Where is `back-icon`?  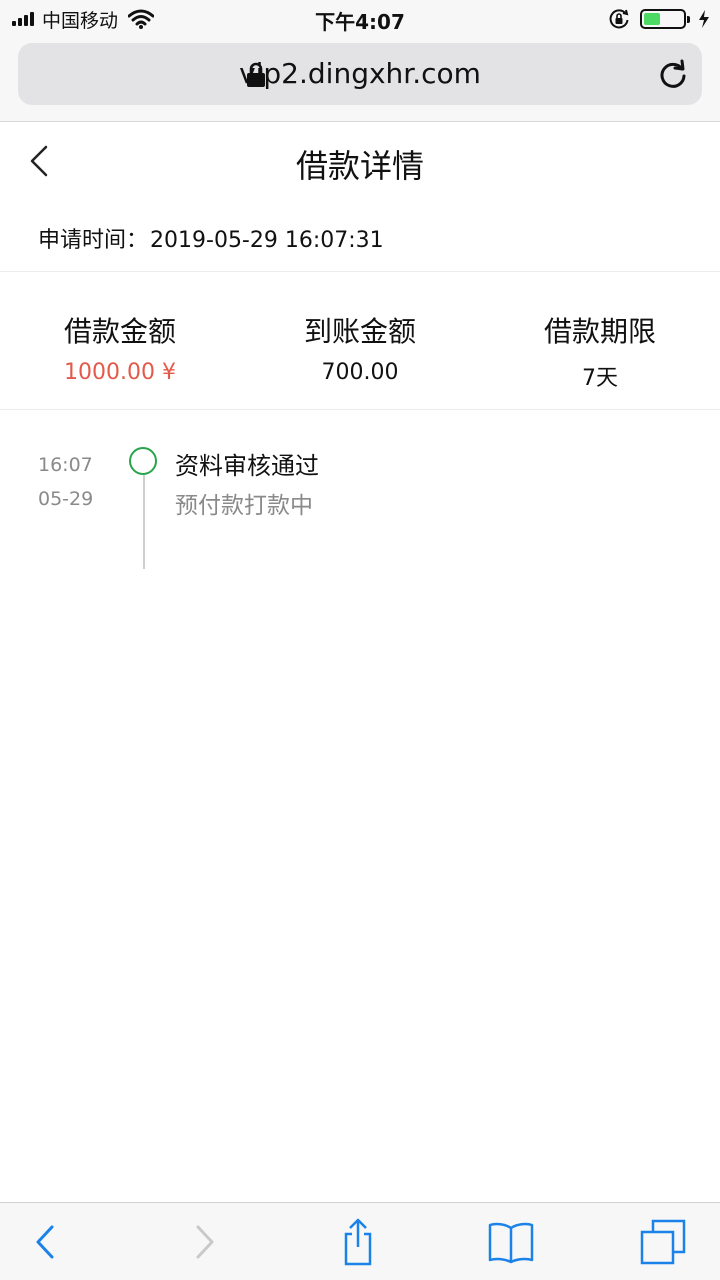
back-icon is located at coordinates (45, 1242).